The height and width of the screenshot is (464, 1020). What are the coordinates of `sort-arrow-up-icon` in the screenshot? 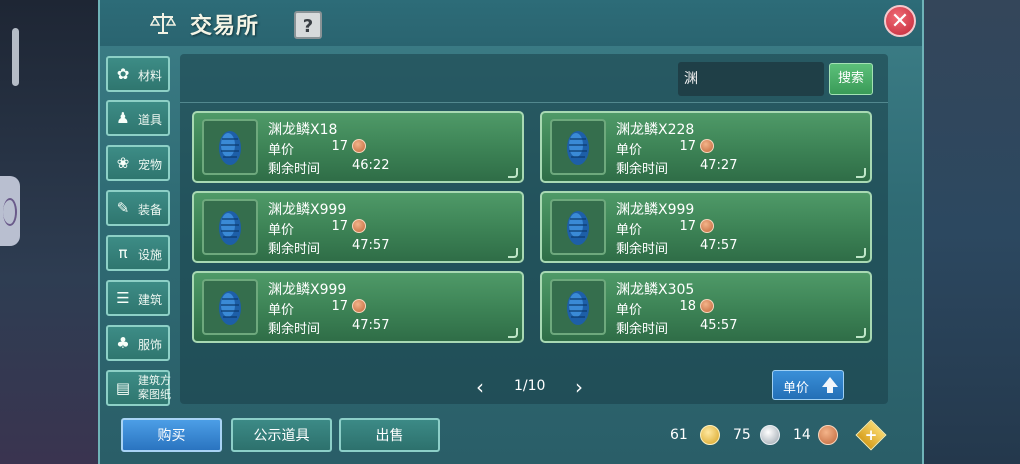 It's located at (830, 385).